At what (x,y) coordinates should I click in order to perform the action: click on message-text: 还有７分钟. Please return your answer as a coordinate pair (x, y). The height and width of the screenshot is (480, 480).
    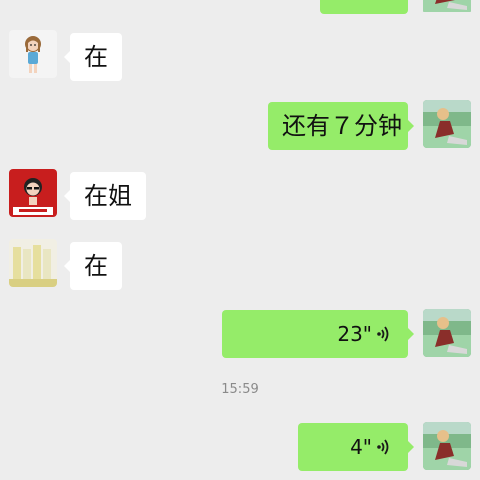
    Looking at the image, I should click on (342, 126).